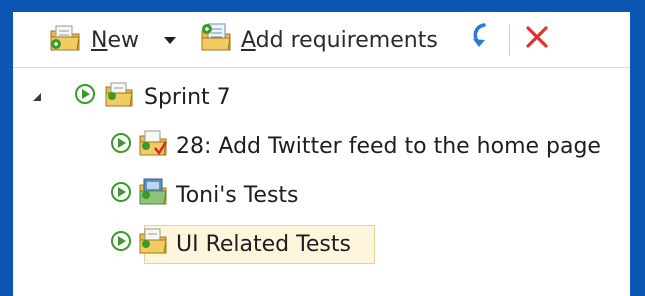 Image resolution: width=645 pixels, height=296 pixels. What do you see at coordinates (263, 244) in the screenshot?
I see `tree-node-label: UI Related Tests` at bounding box center [263, 244].